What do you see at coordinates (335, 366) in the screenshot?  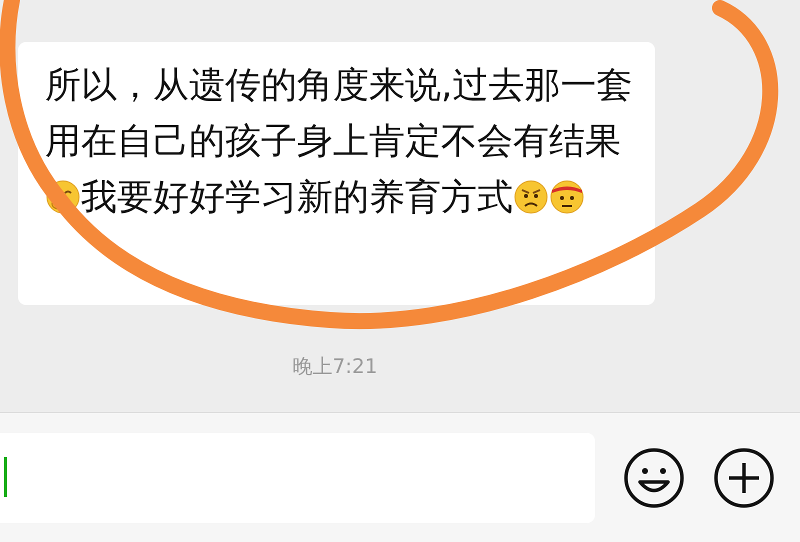 I see `timestamp: 晚上7:21` at bounding box center [335, 366].